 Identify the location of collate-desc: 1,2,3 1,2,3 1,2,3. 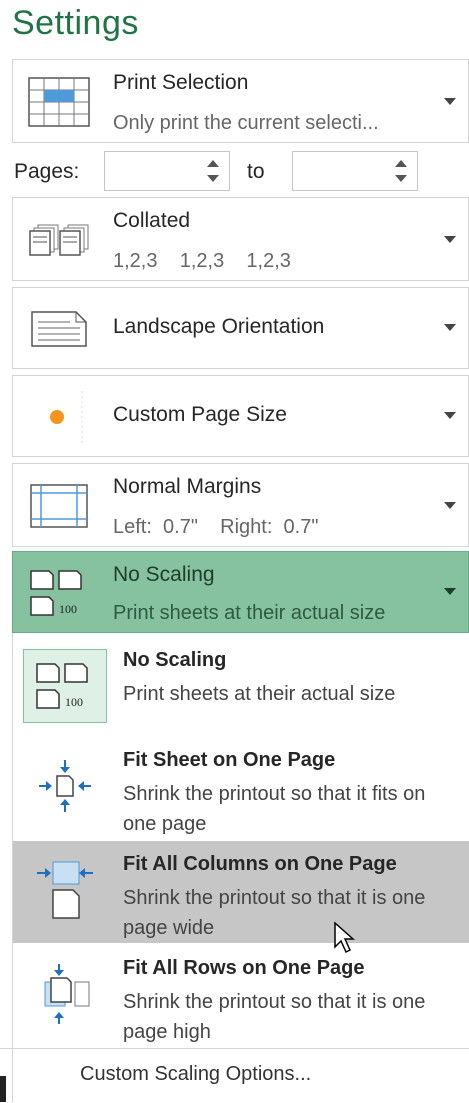
(202, 261).